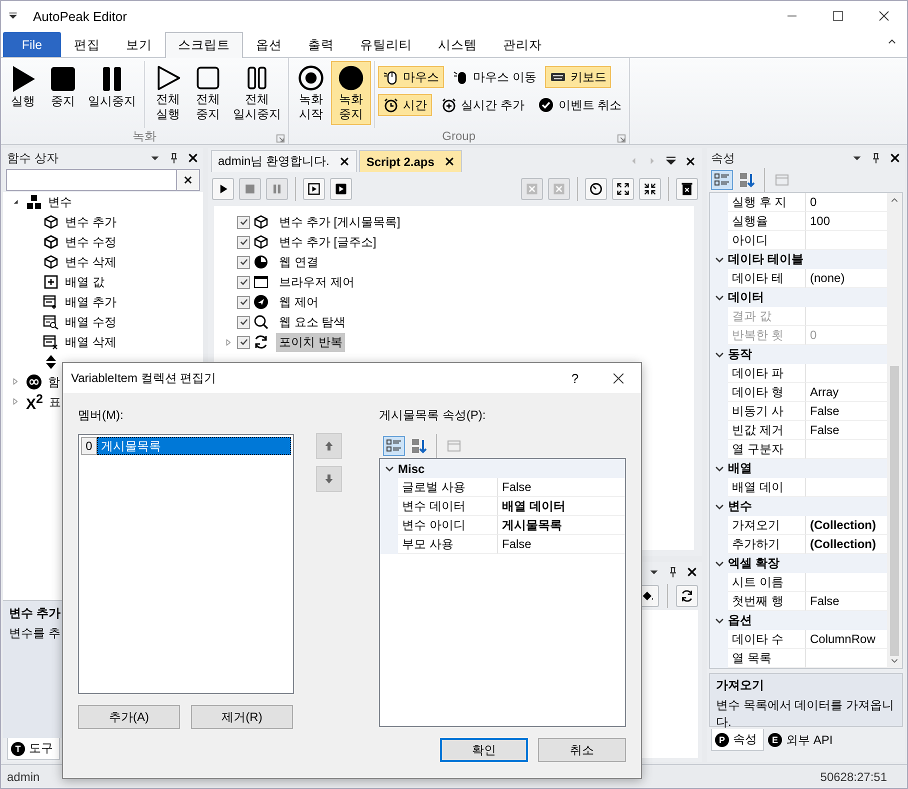 The image size is (908, 789). I want to click on member-list: 0 게시물목록, so click(186, 564).